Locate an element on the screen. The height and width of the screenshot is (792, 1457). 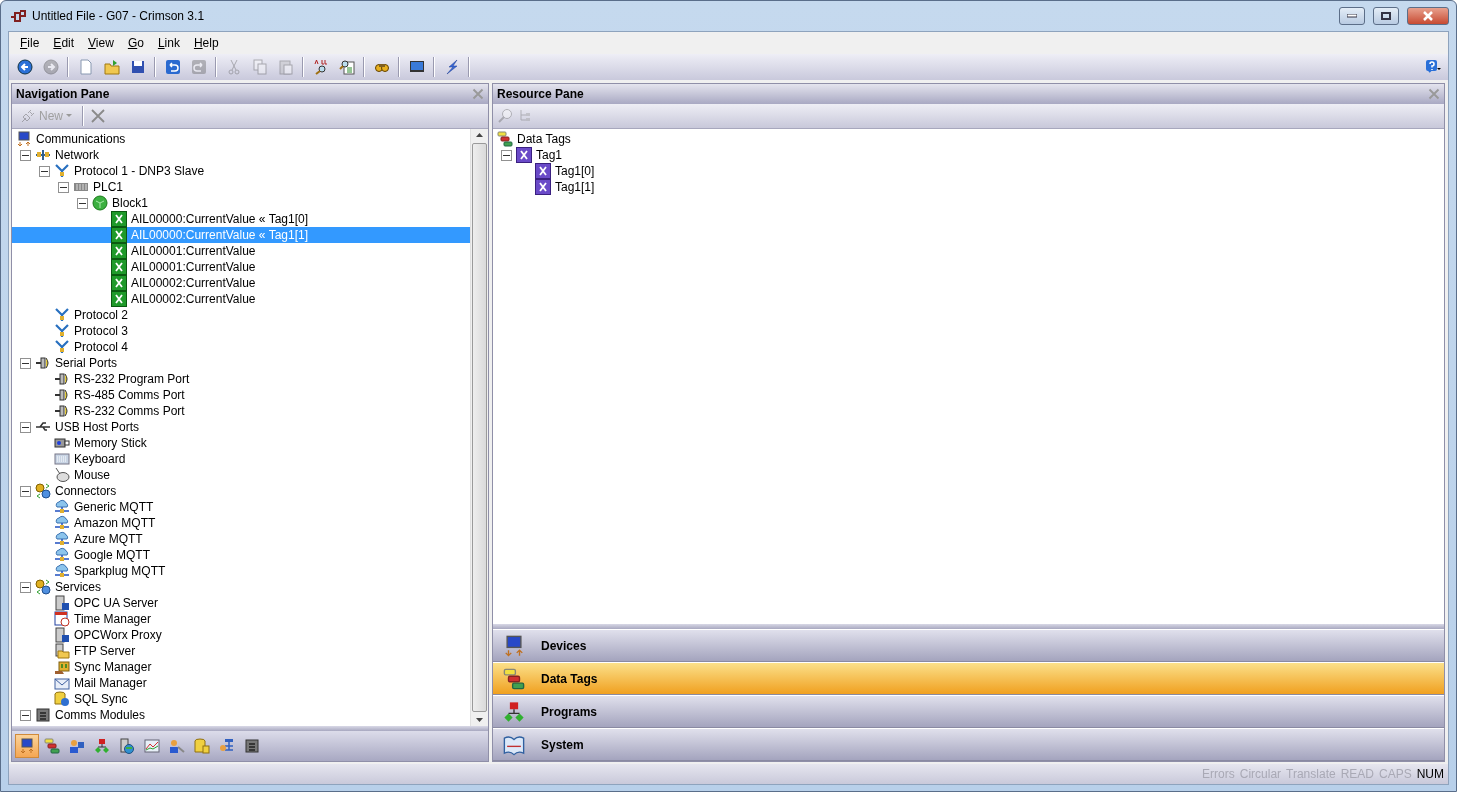
folder-icon is located at coordinates (62, 651).